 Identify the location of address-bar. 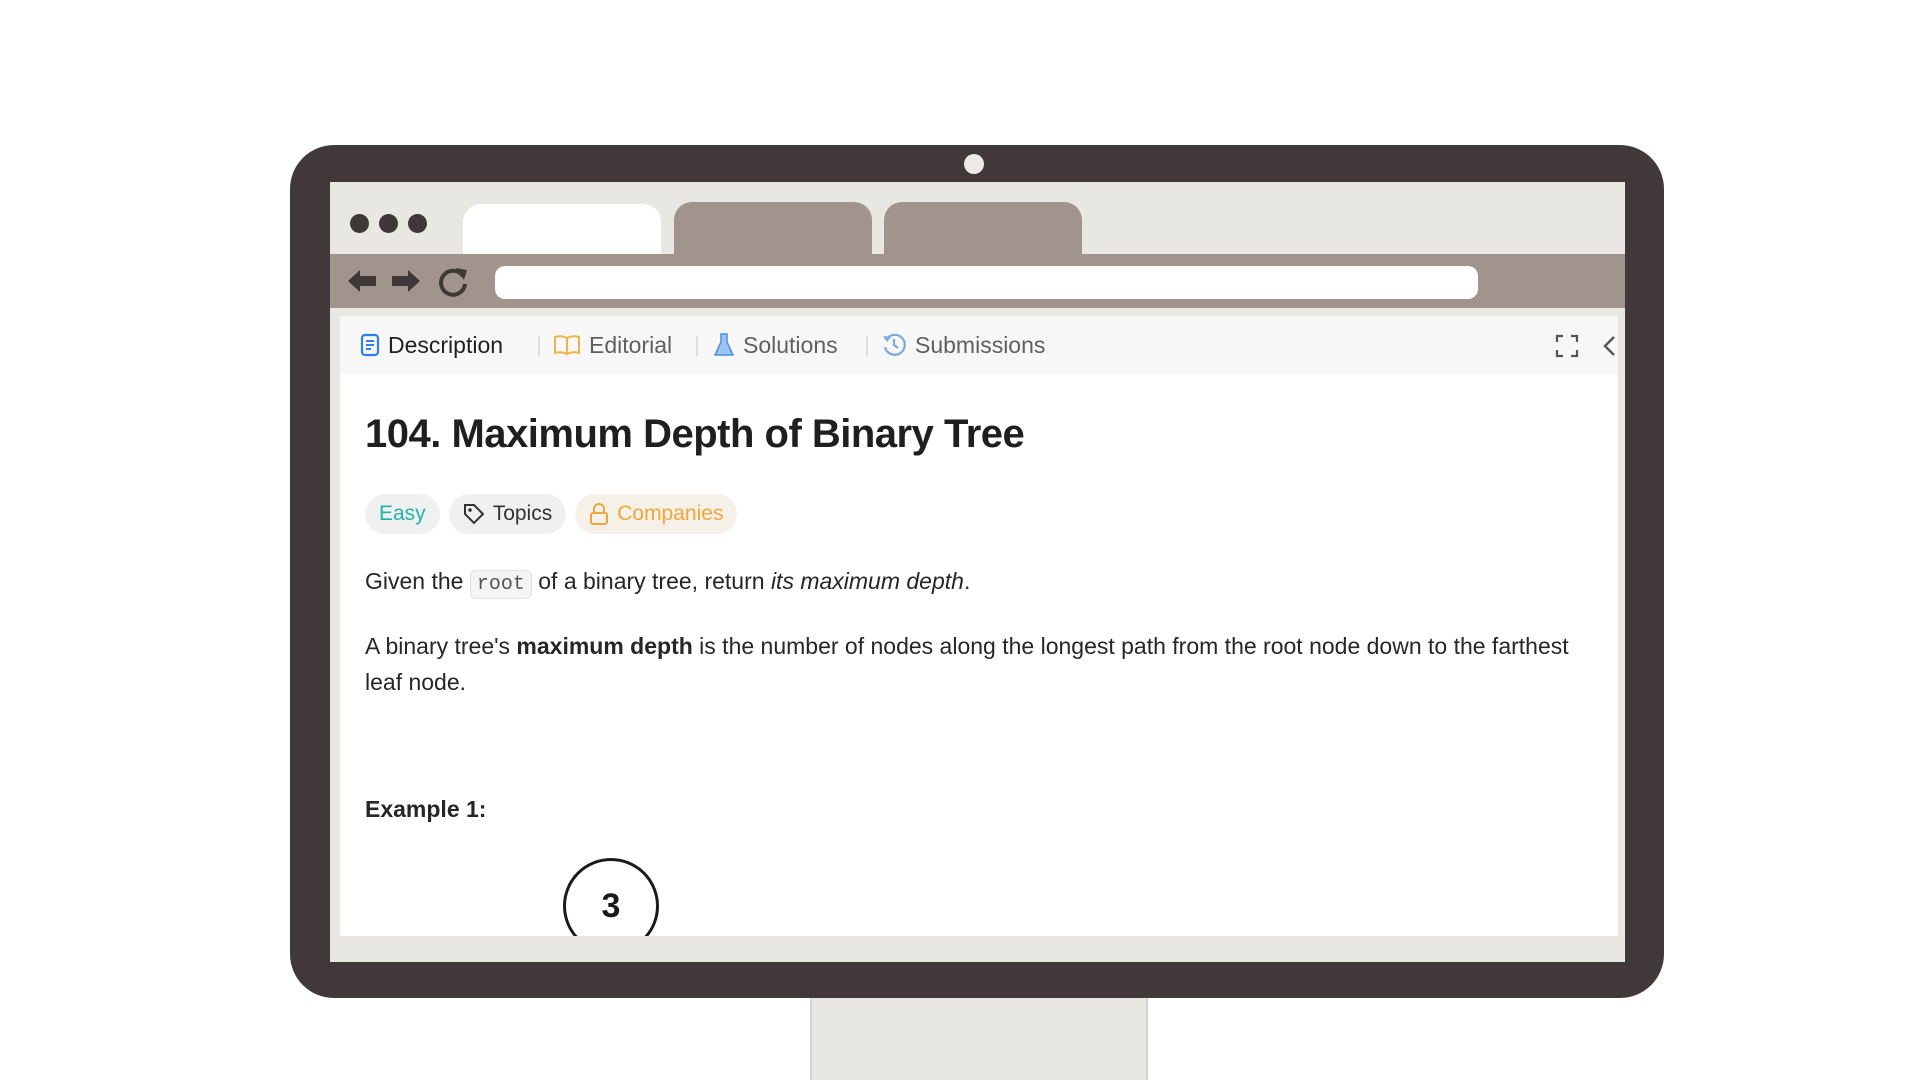
(986, 282).